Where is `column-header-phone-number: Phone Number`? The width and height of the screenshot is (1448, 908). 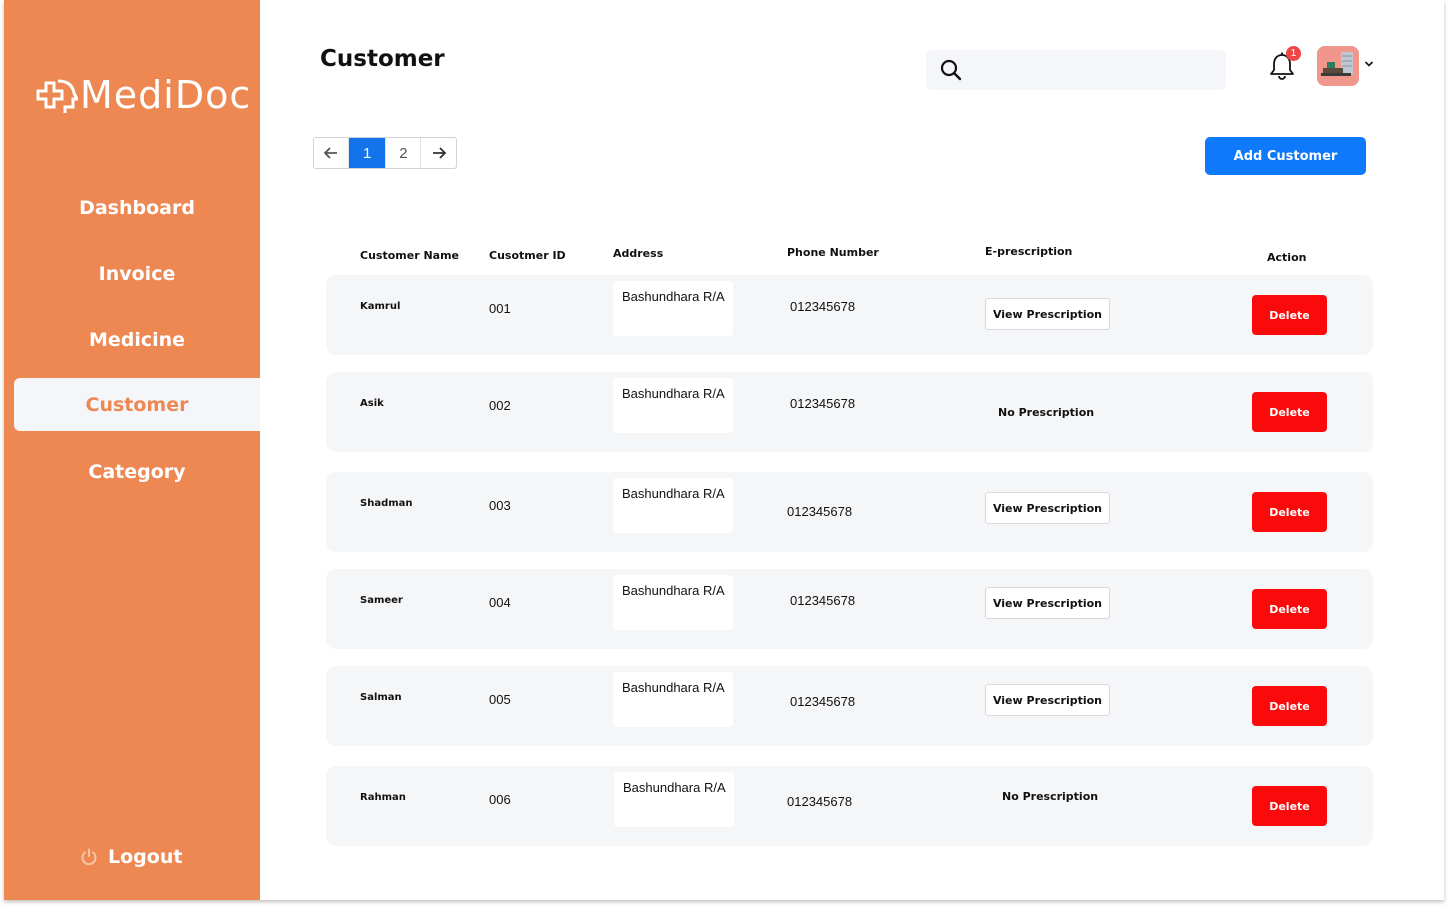
column-header-phone-number: Phone Number is located at coordinates (833, 252).